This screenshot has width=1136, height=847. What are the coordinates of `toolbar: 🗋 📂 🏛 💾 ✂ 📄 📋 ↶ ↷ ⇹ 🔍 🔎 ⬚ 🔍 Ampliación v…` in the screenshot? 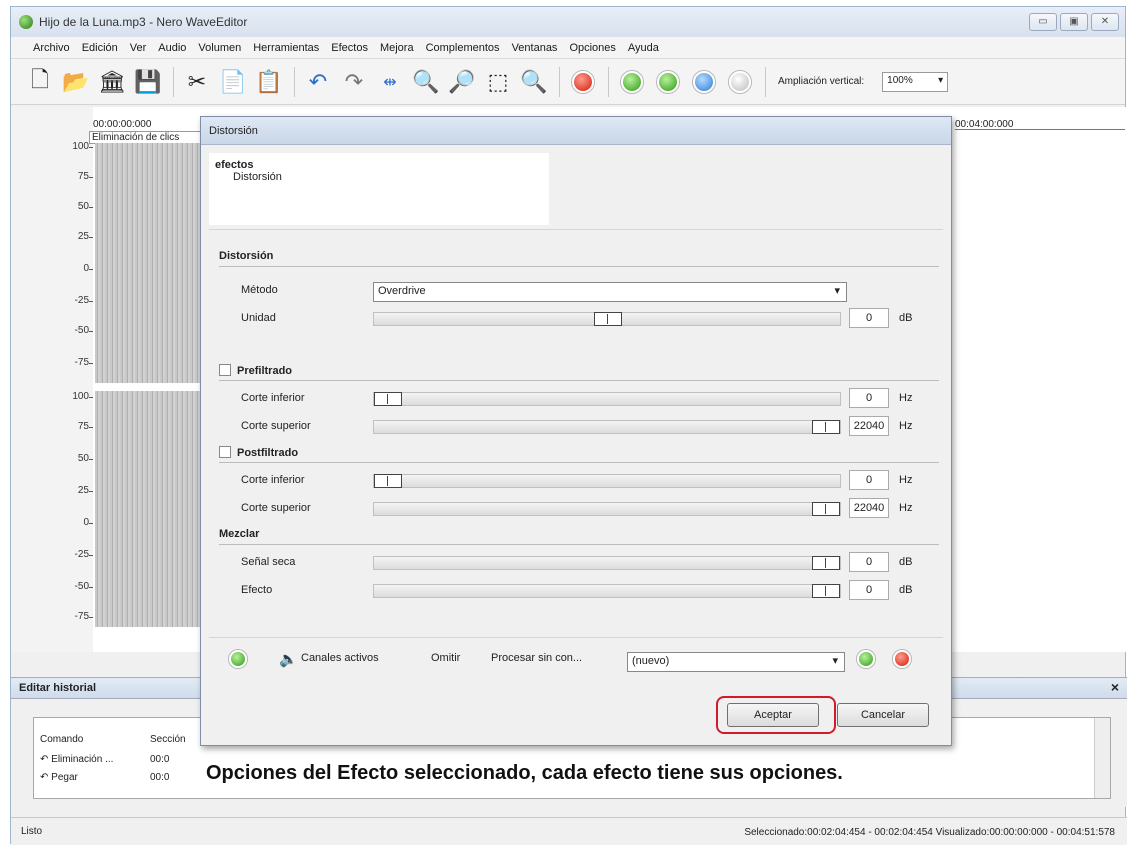 It's located at (568, 82).